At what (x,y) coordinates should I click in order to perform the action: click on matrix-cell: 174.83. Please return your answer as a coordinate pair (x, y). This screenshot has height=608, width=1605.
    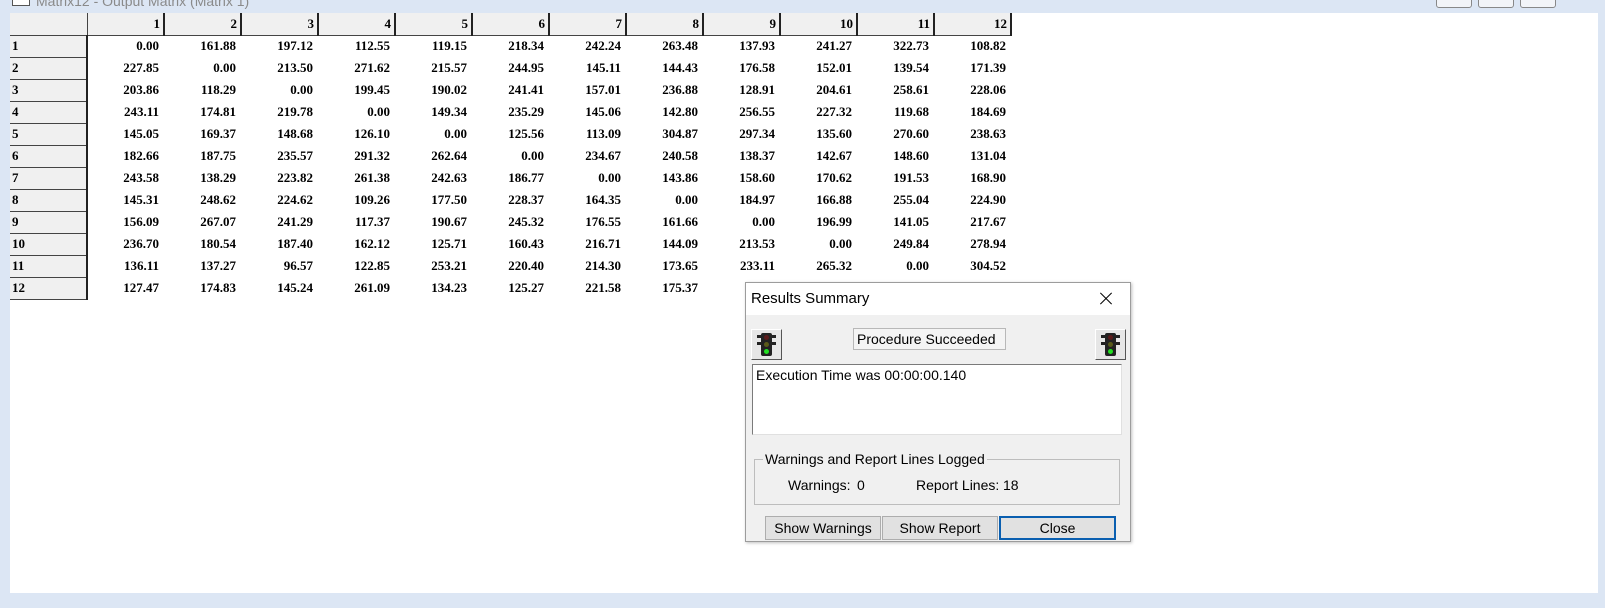
    Looking at the image, I should click on (202, 288).